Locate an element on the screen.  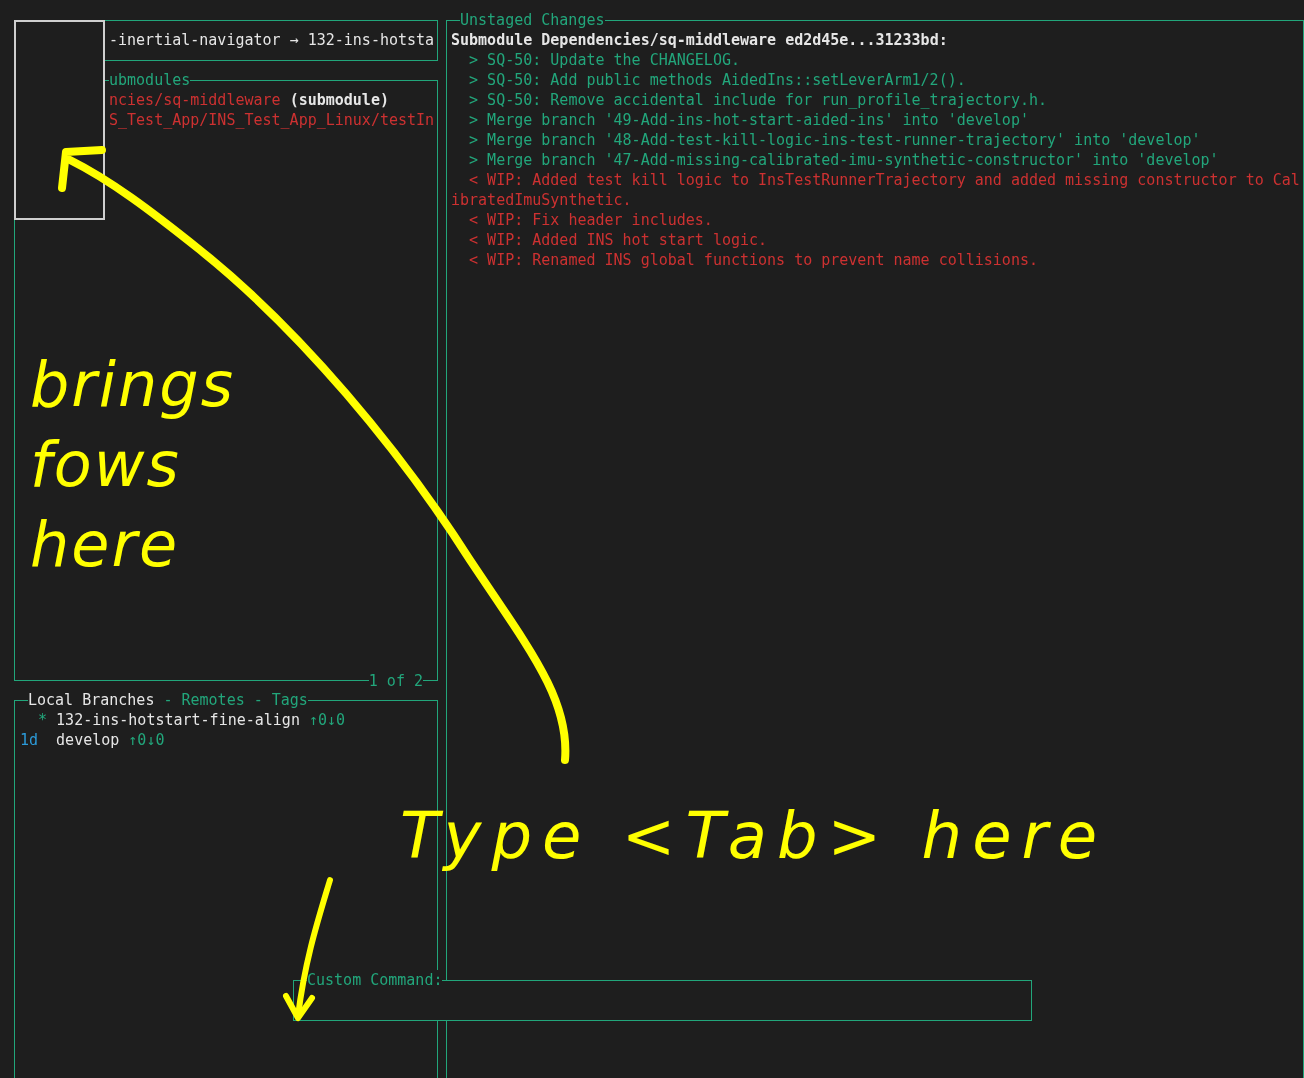
commit-line: < WIP: Fix header includes. is located at coordinates (591, 220).